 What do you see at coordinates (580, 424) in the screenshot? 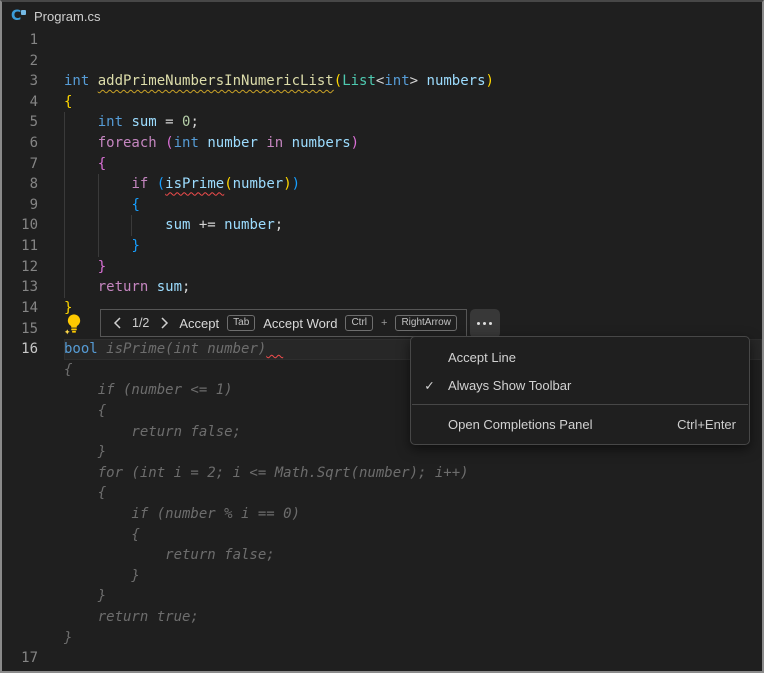
I see `menu-item-open-completions-panel: Open Completions Panel Ctrl+Enter` at bounding box center [580, 424].